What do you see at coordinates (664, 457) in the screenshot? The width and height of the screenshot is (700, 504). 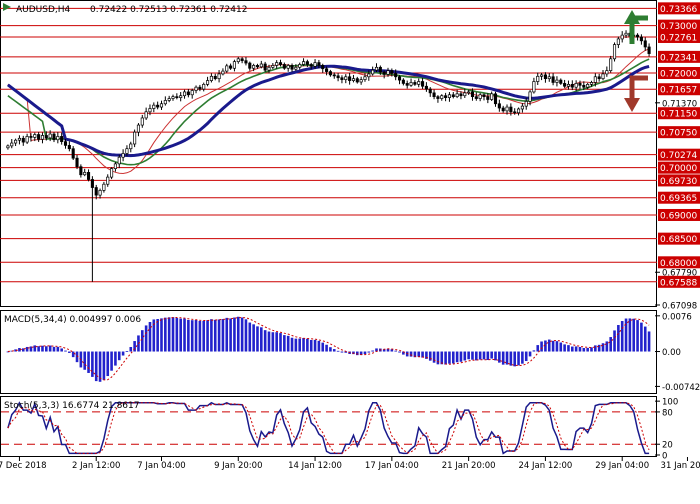 I see `stoch-tick-label: 0` at bounding box center [664, 457].